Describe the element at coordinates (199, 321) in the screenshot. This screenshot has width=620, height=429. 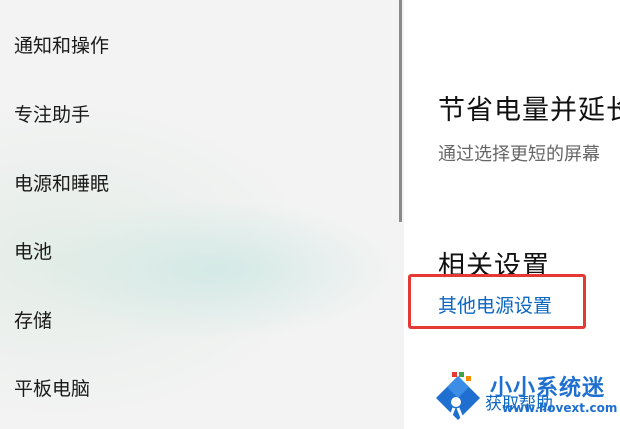
I see `sidebar-item-storage: 存储` at that location.